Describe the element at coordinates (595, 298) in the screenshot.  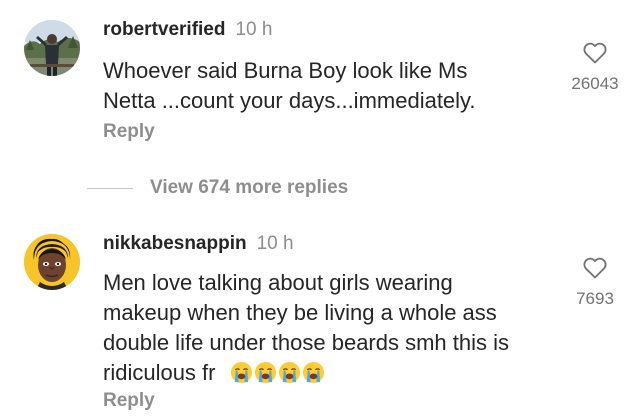
I see `like-count: 7693` at that location.